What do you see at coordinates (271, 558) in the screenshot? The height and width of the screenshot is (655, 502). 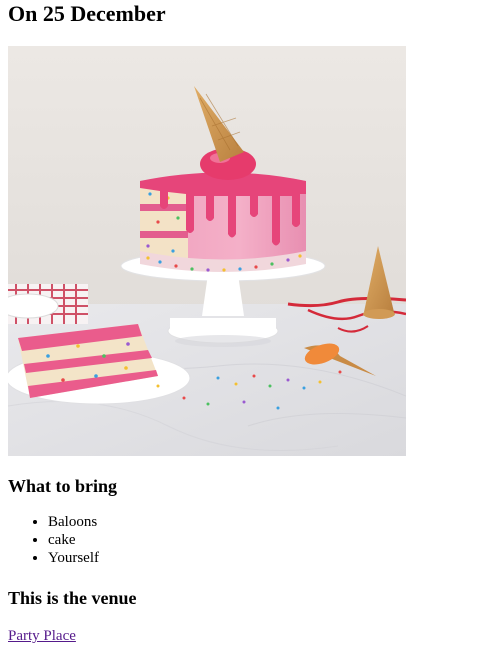 I see `list-item: Yourself` at bounding box center [271, 558].